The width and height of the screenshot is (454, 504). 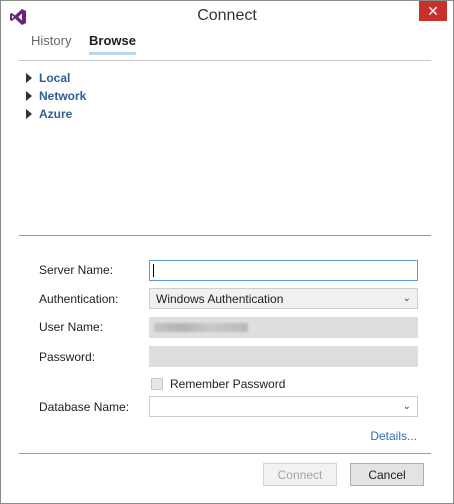 I want to click on tree-item-network: Network, so click(x=55, y=96).